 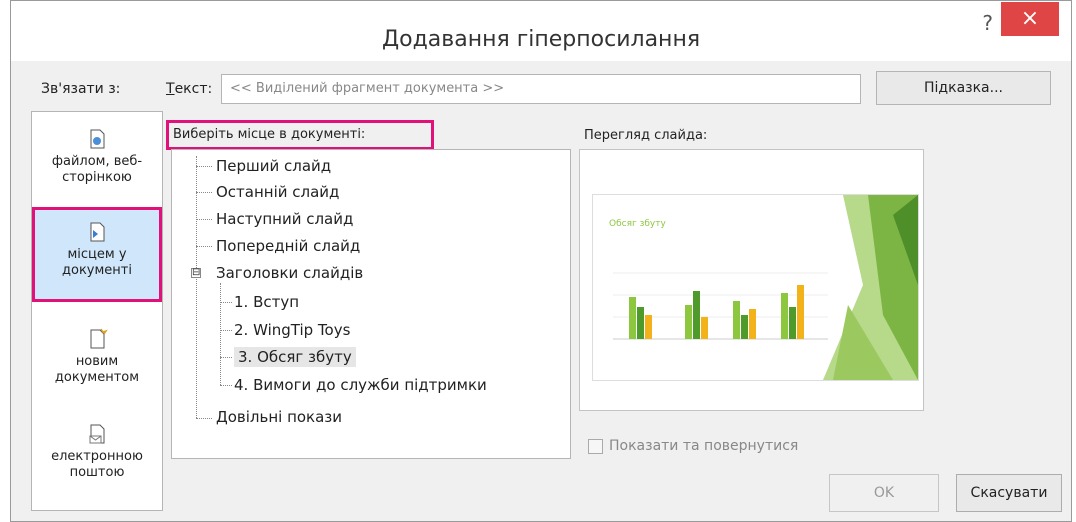 What do you see at coordinates (1009, 493) in the screenshot?
I see `cancel-button: Скасувати` at bounding box center [1009, 493].